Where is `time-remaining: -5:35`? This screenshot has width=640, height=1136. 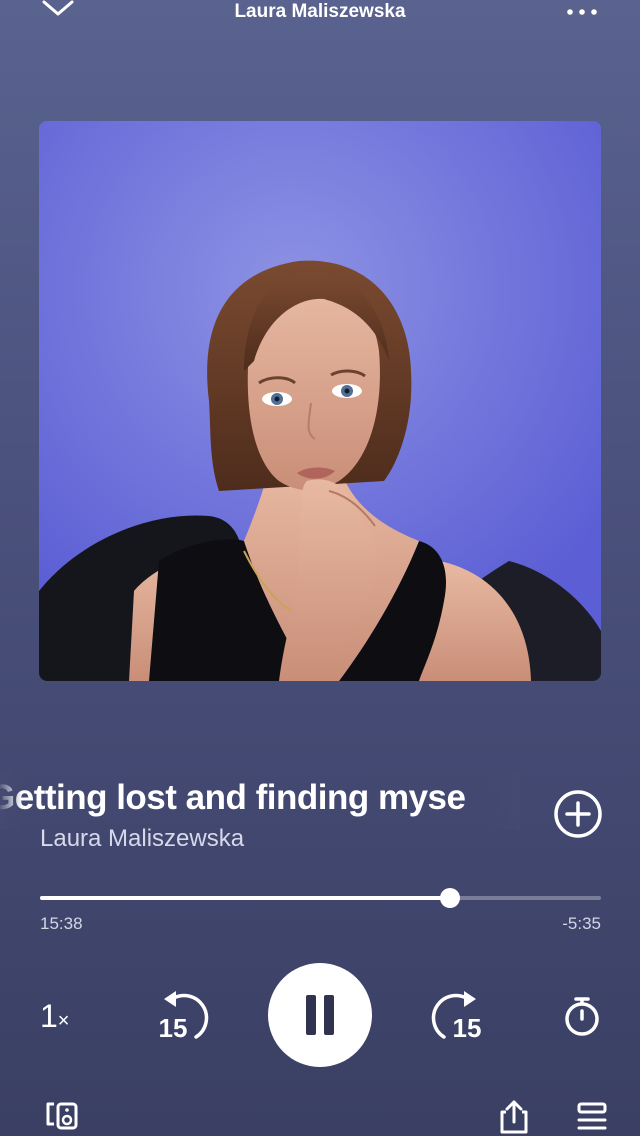
time-remaining: -5:35 is located at coordinates (581, 923).